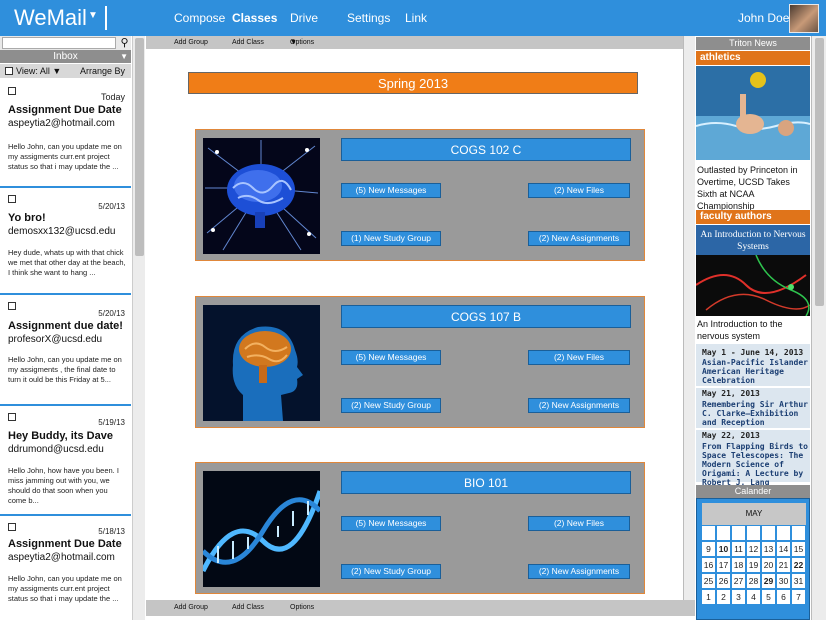  What do you see at coordinates (798, 597) in the screenshot?
I see `calendar-day: 7` at bounding box center [798, 597].